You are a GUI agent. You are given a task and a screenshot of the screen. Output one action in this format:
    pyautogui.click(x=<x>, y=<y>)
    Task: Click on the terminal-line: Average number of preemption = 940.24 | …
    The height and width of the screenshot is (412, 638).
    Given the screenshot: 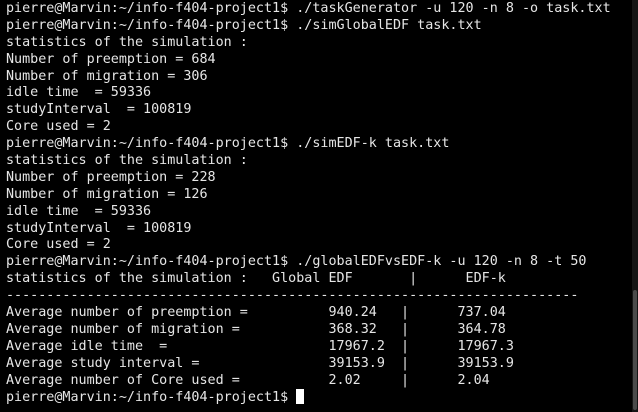 What is the action you would take?
    pyautogui.click(x=256, y=313)
    